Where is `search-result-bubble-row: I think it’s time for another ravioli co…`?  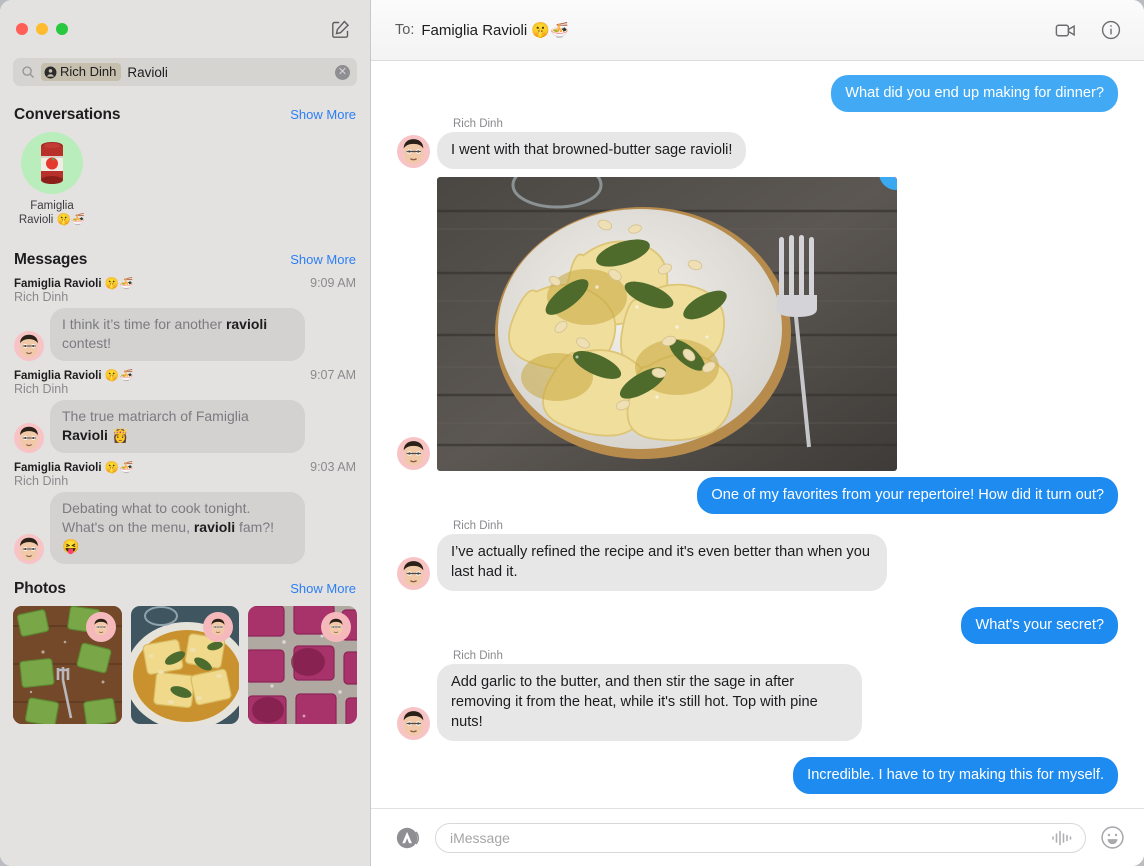 search-result-bubble-row: I think it’s time for another ravioli co… is located at coordinates (185, 334).